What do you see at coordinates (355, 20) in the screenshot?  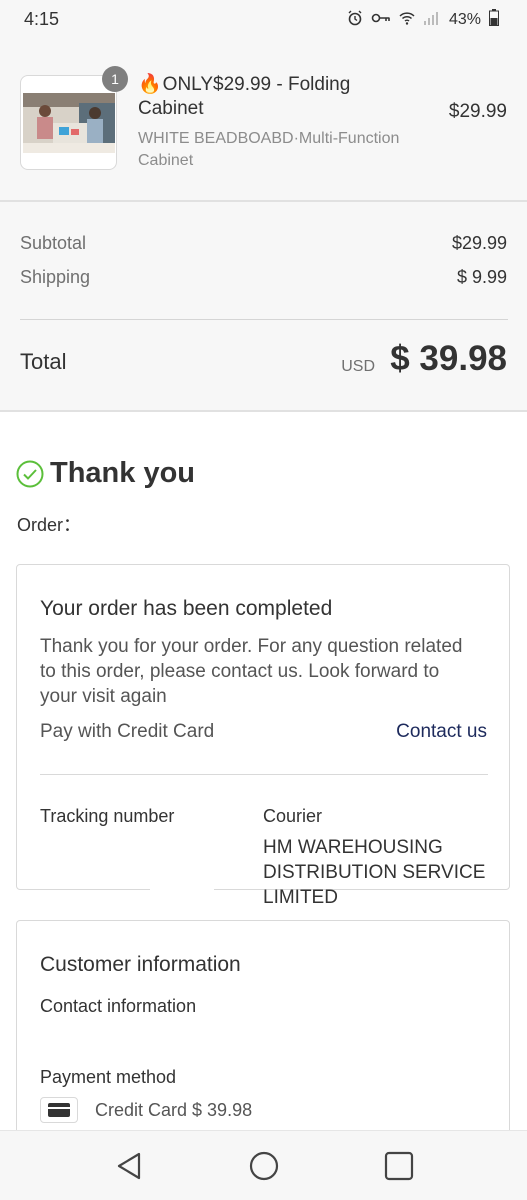 I see `alarm-icon` at bounding box center [355, 20].